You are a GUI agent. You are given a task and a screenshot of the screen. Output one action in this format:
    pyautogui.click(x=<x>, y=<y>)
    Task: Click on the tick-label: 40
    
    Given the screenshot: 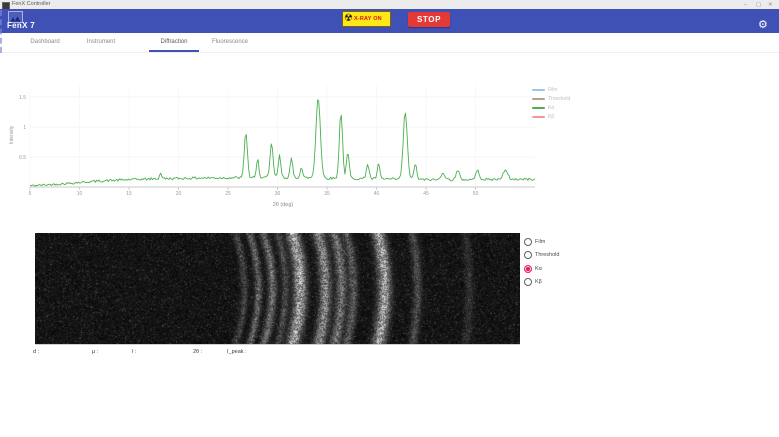 What is the action you would take?
    pyautogui.click(x=377, y=194)
    